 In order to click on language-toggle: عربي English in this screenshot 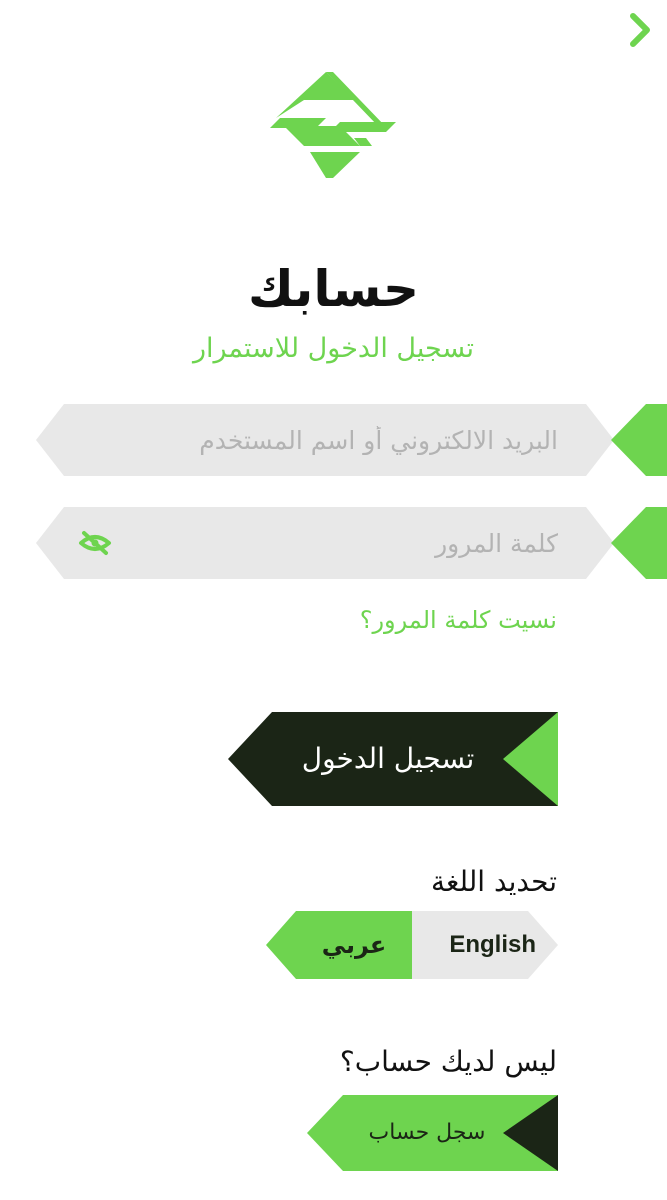, I will do `click(412, 945)`.